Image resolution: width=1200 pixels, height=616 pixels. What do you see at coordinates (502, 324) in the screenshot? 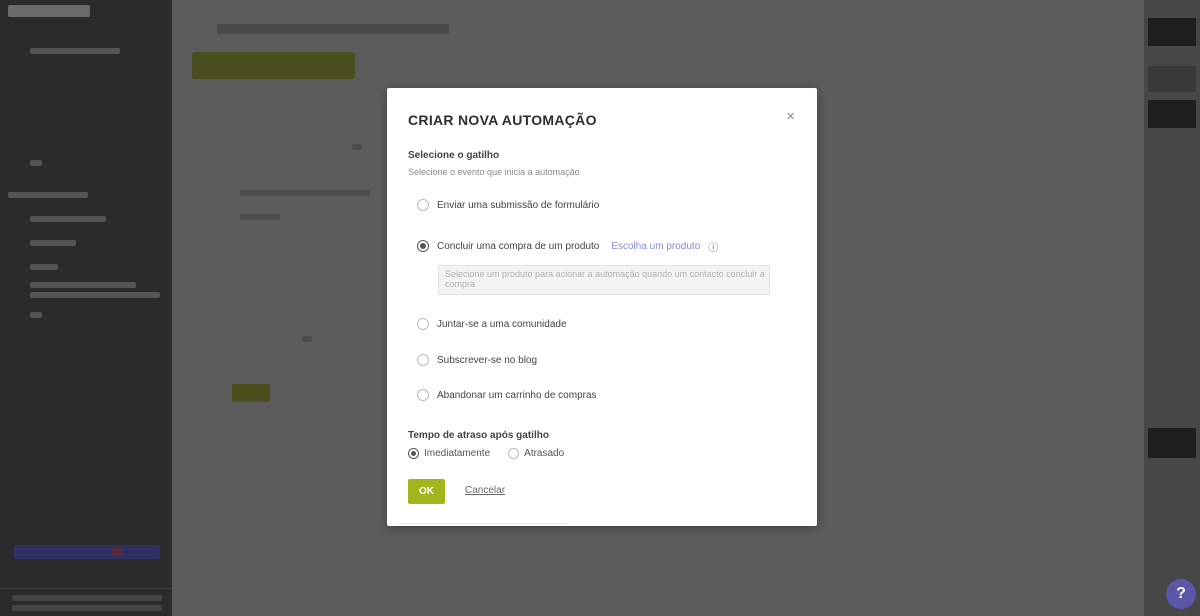
I see `trigger-option-label: Juntar-se a uma comunidade` at bounding box center [502, 324].